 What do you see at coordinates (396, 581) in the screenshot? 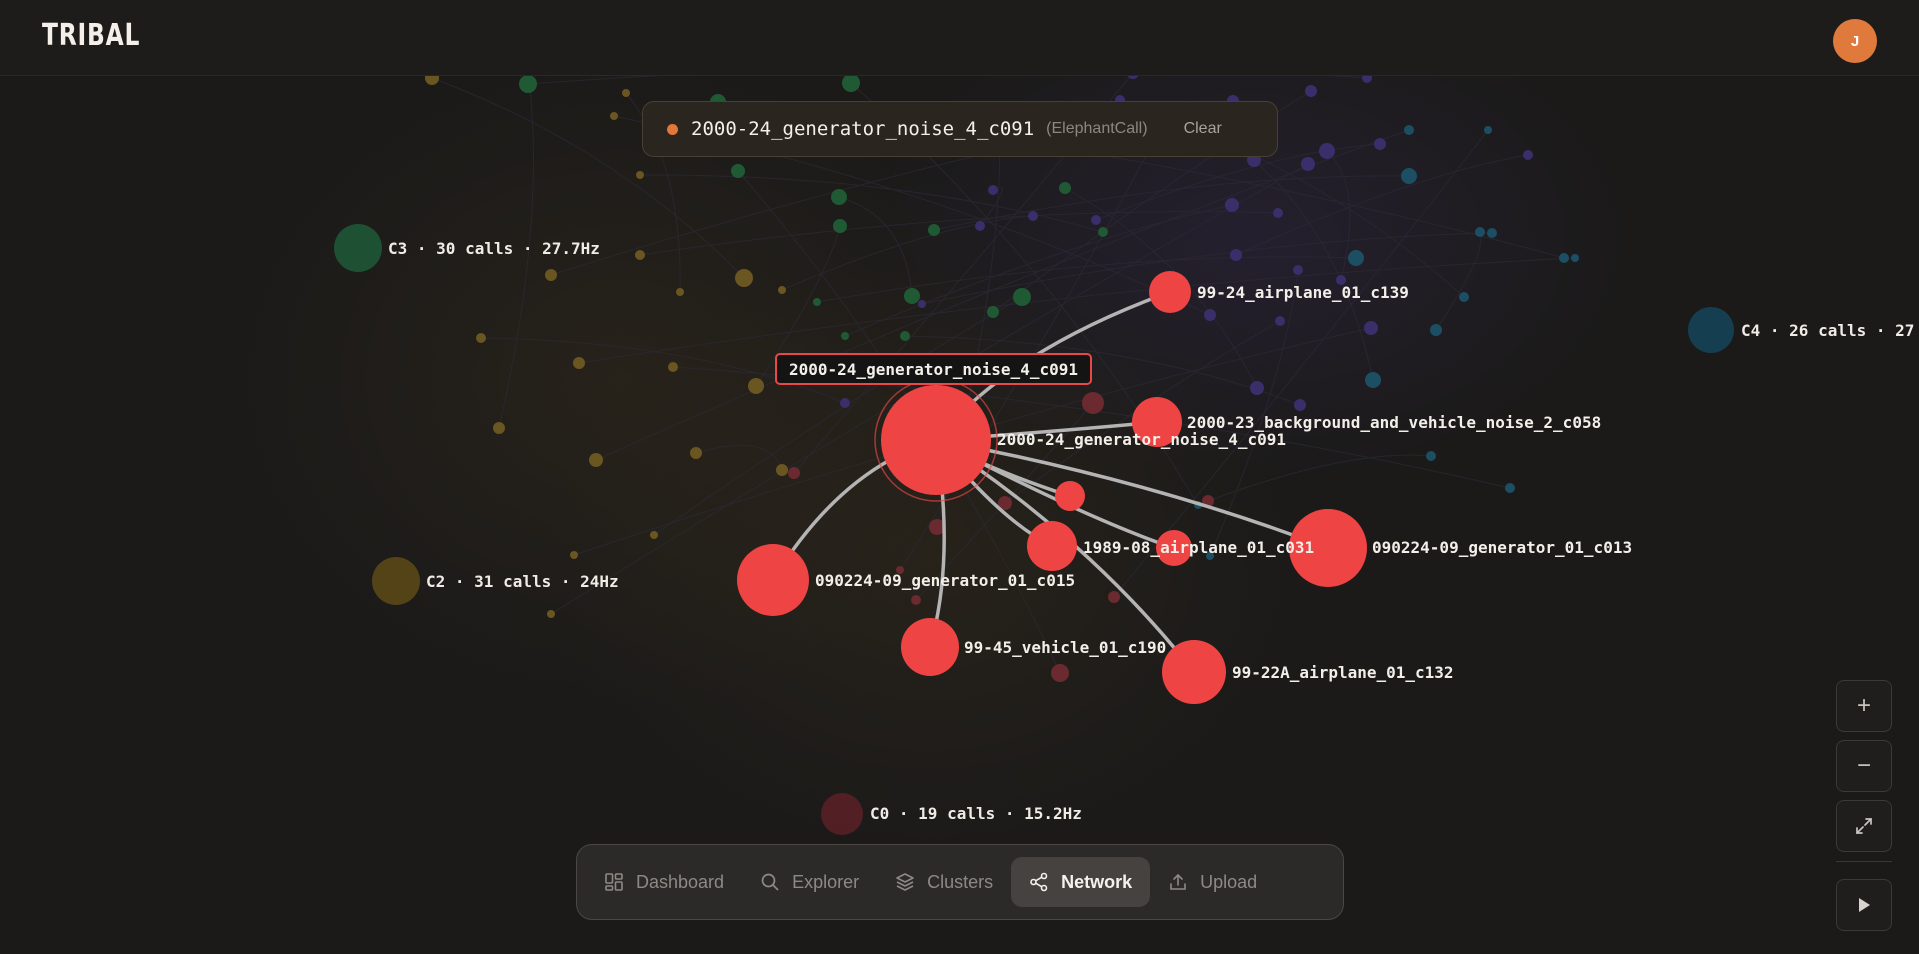
I see `cluster-c2-dot` at bounding box center [396, 581].